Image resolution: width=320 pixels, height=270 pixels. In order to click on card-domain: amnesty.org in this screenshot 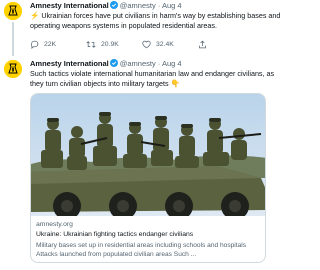, I will do `click(54, 224)`.